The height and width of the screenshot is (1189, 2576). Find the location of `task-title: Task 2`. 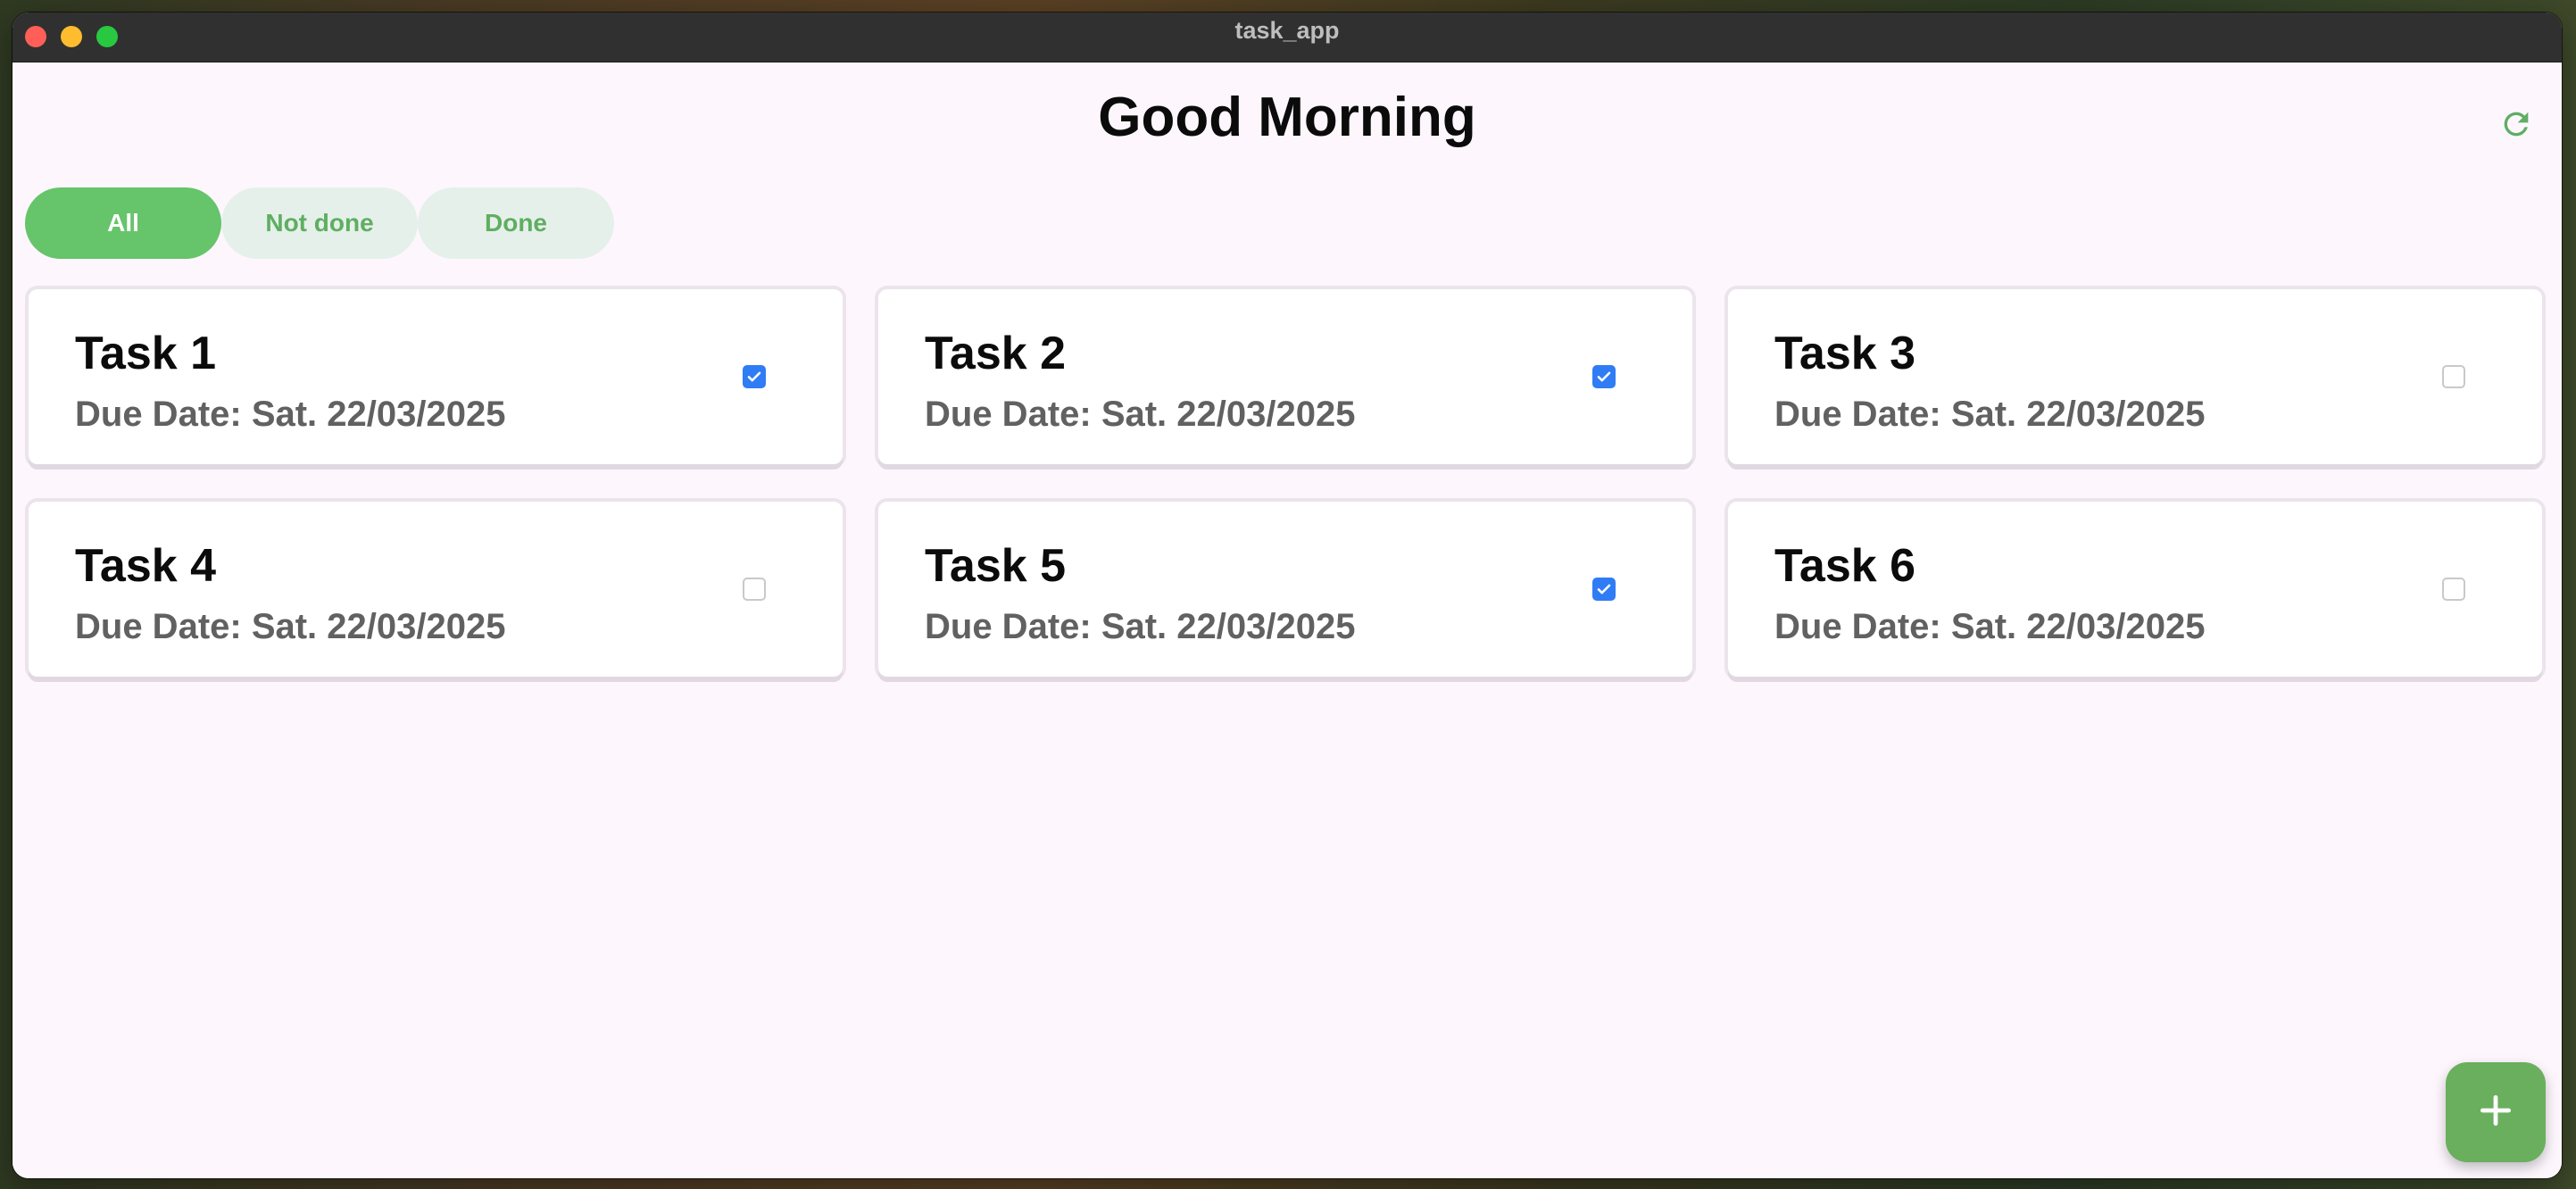

task-title: Task 2 is located at coordinates (996, 353).